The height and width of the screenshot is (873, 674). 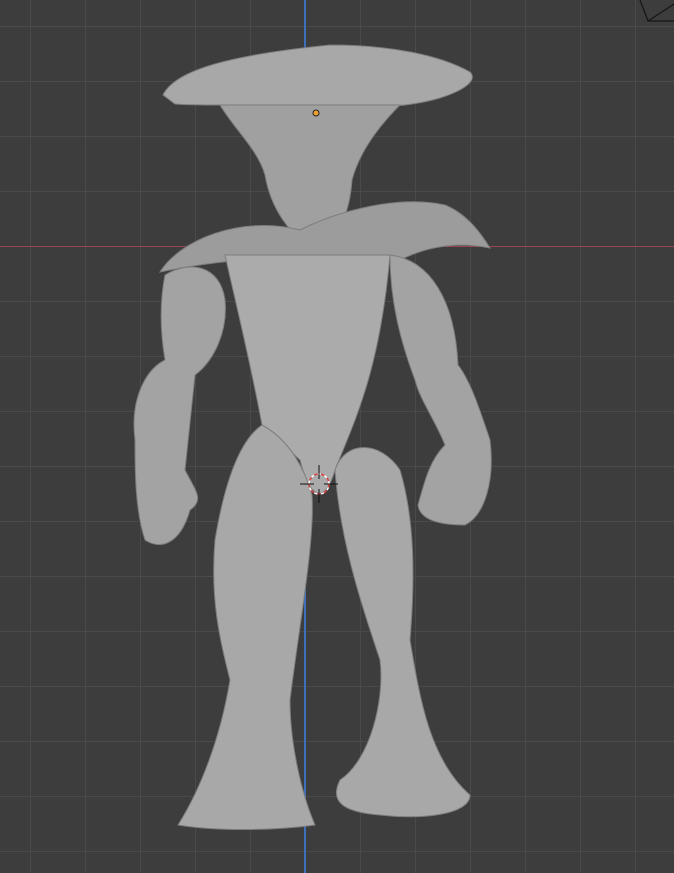 What do you see at coordinates (316, 113) in the screenshot?
I see `object-origin-icon` at bounding box center [316, 113].